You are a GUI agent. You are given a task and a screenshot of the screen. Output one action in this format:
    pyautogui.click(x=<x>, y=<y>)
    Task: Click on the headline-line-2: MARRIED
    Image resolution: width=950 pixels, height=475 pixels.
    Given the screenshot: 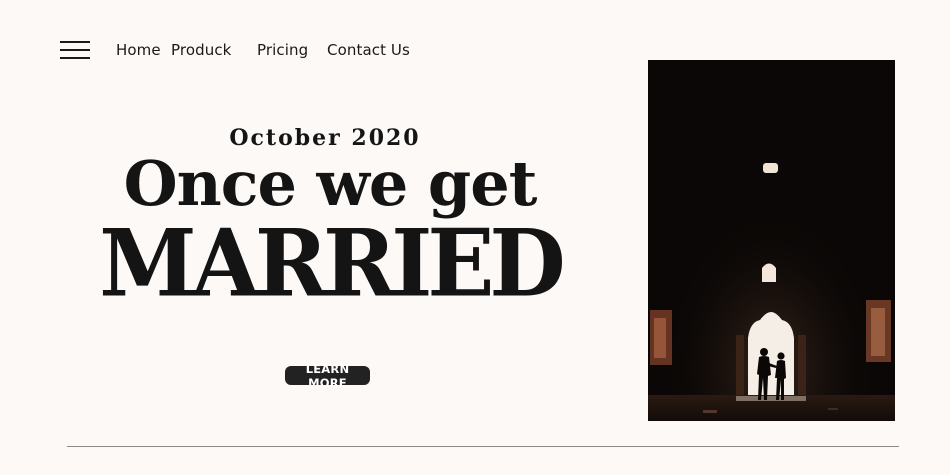 What is the action you would take?
    pyautogui.click(x=332, y=263)
    